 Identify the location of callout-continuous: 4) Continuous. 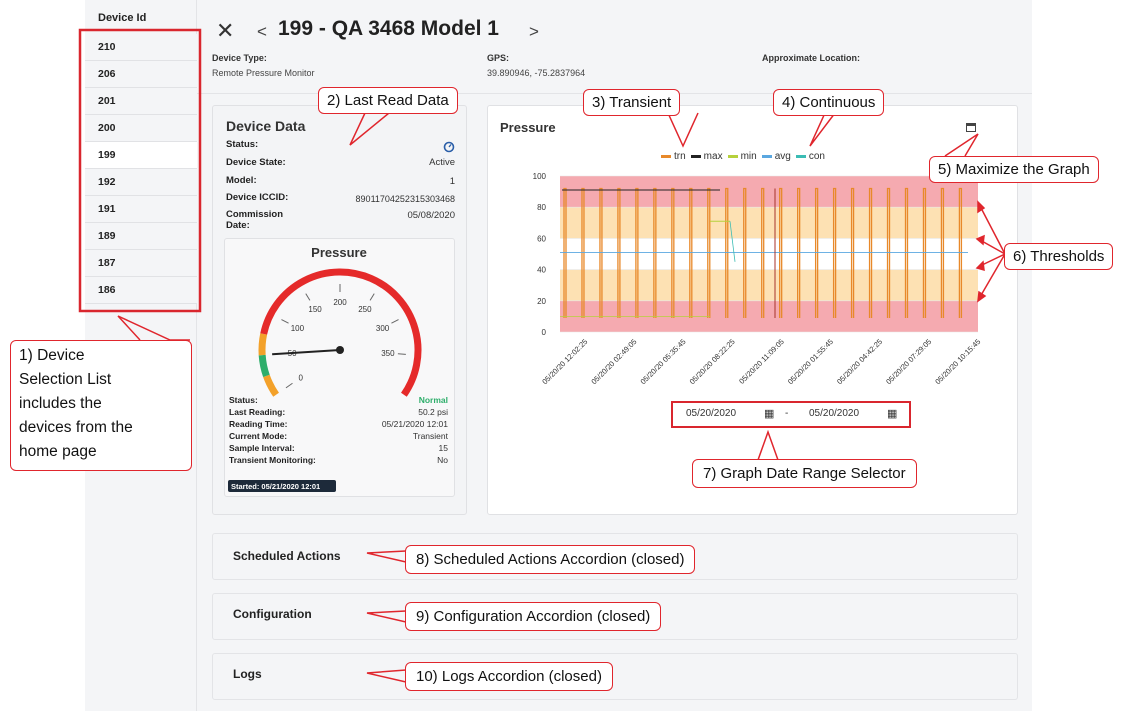
(829, 102).